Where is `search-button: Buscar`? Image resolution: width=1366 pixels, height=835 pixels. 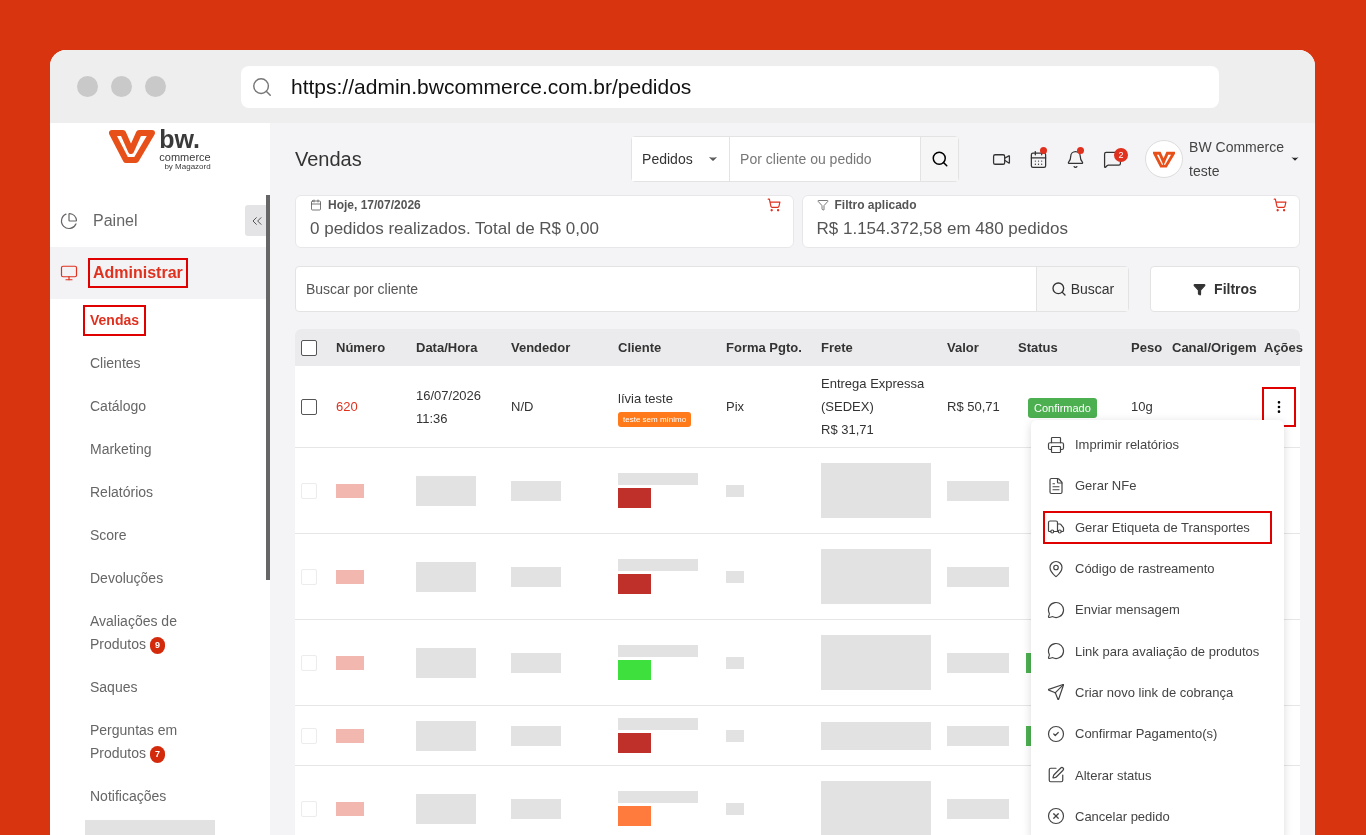 search-button: Buscar is located at coordinates (1082, 289).